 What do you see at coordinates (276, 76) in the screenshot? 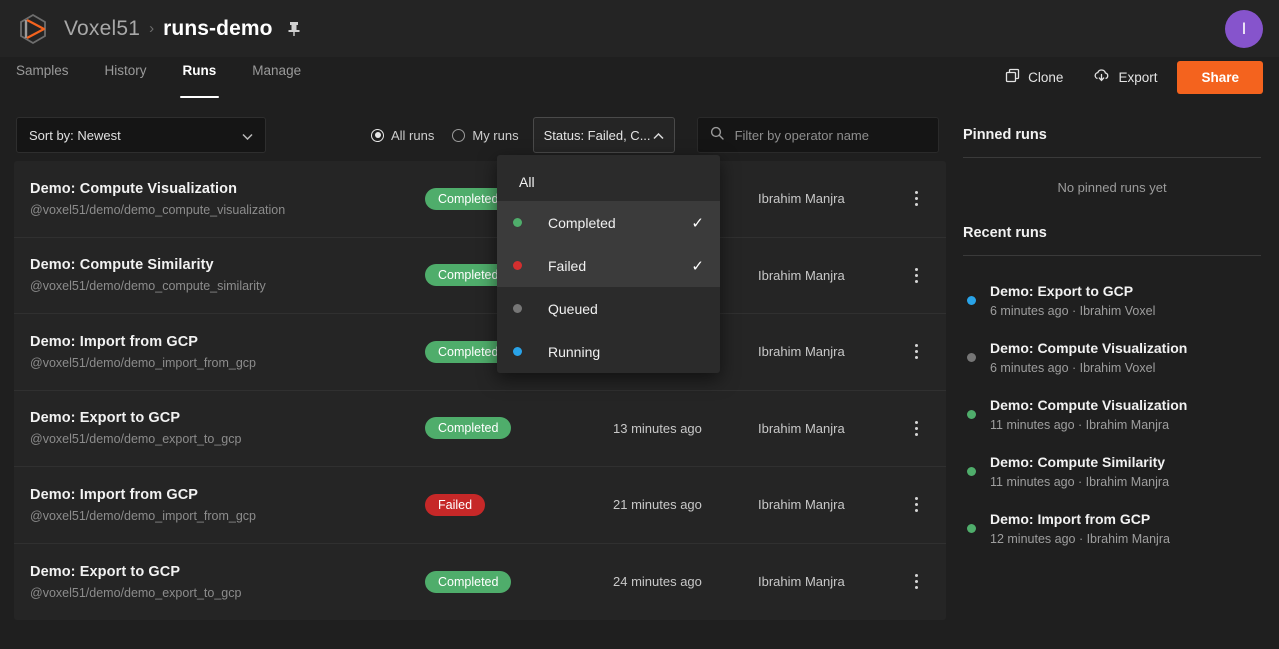
I see `tab-manage: Manage` at bounding box center [276, 76].